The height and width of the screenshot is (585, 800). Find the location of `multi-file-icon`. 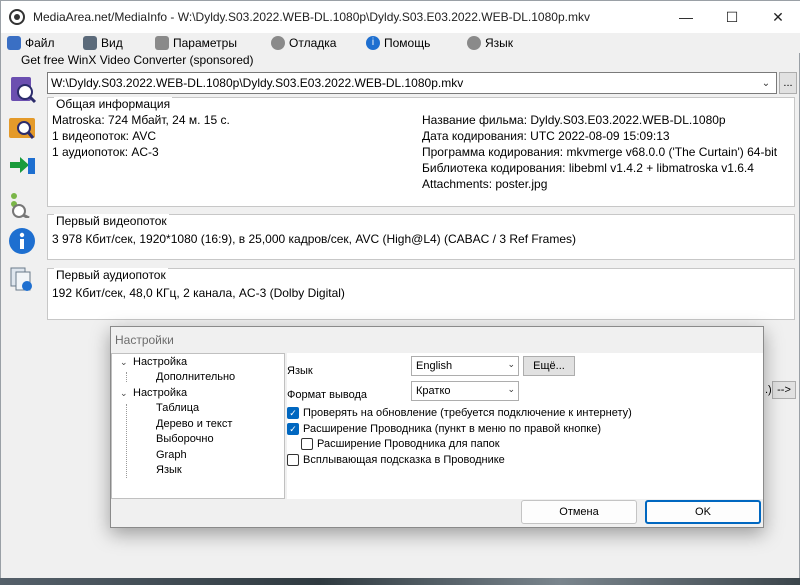

multi-file-icon is located at coordinates (21, 279).